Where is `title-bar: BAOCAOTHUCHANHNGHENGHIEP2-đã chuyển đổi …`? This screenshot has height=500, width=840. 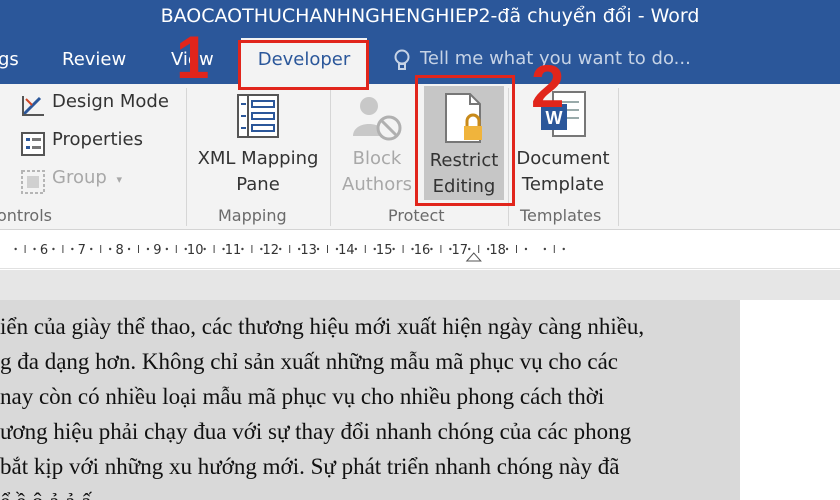
title-bar: BAOCAOTHUCHANHNGHENGHIEP2-đã chuyển đổi … is located at coordinates (420, 19).